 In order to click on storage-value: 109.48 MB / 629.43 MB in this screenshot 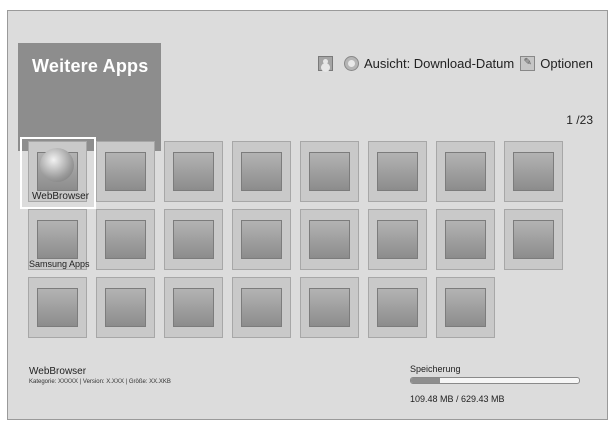, I will do `click(457, 399)`.